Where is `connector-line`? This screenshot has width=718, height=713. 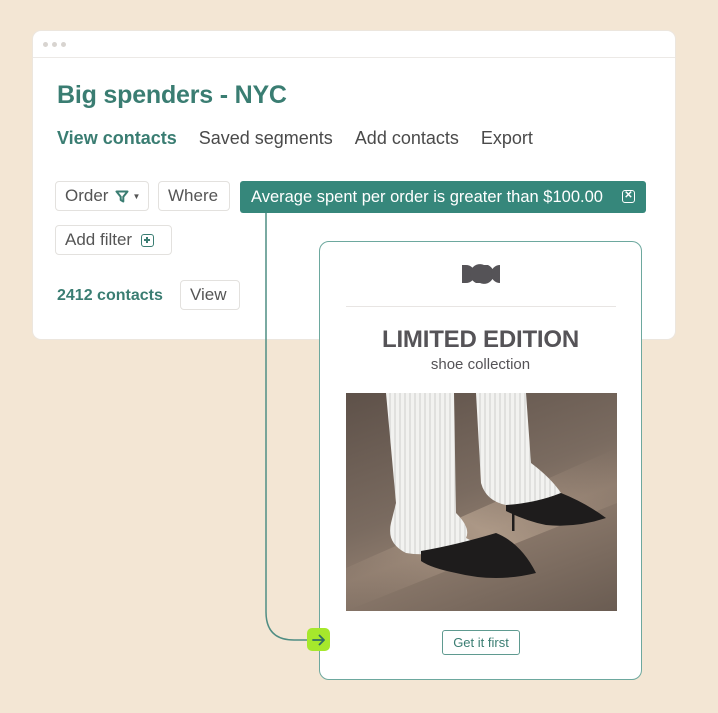 connector-line is located at coordinates (286, 427).